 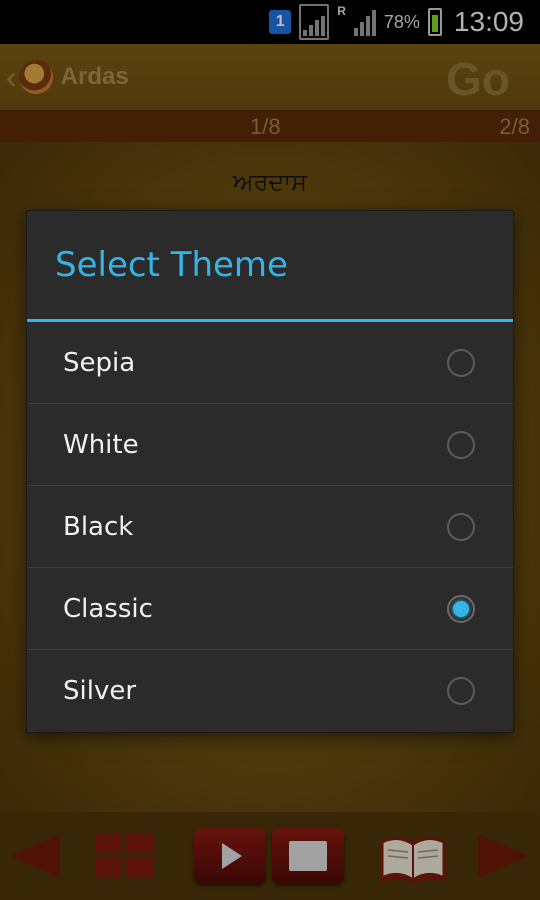 What do you see at coordinates (99, 362) in the screenshot?
I see `theme-option-label: Sepia` at bounding box center [99, 362].